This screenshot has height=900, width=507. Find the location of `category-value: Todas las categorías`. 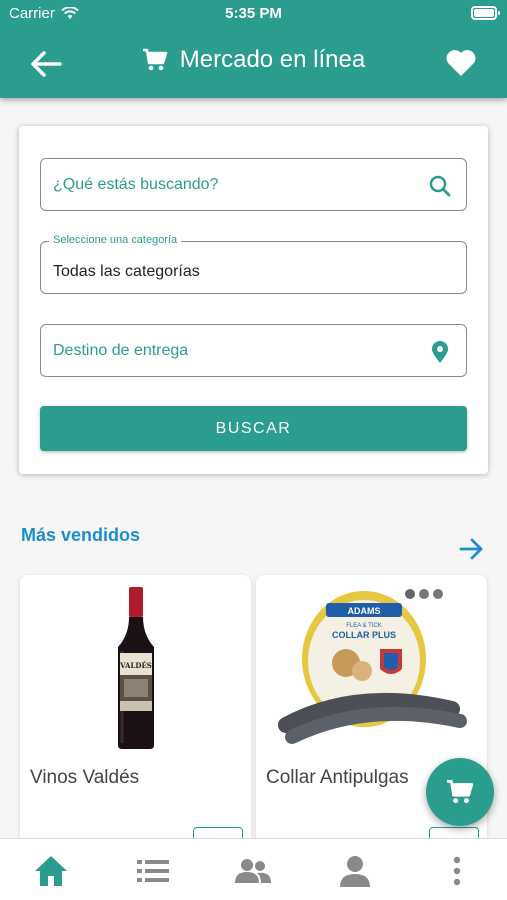

category-value: Todas las categorías is located at coordinates (126, 271).